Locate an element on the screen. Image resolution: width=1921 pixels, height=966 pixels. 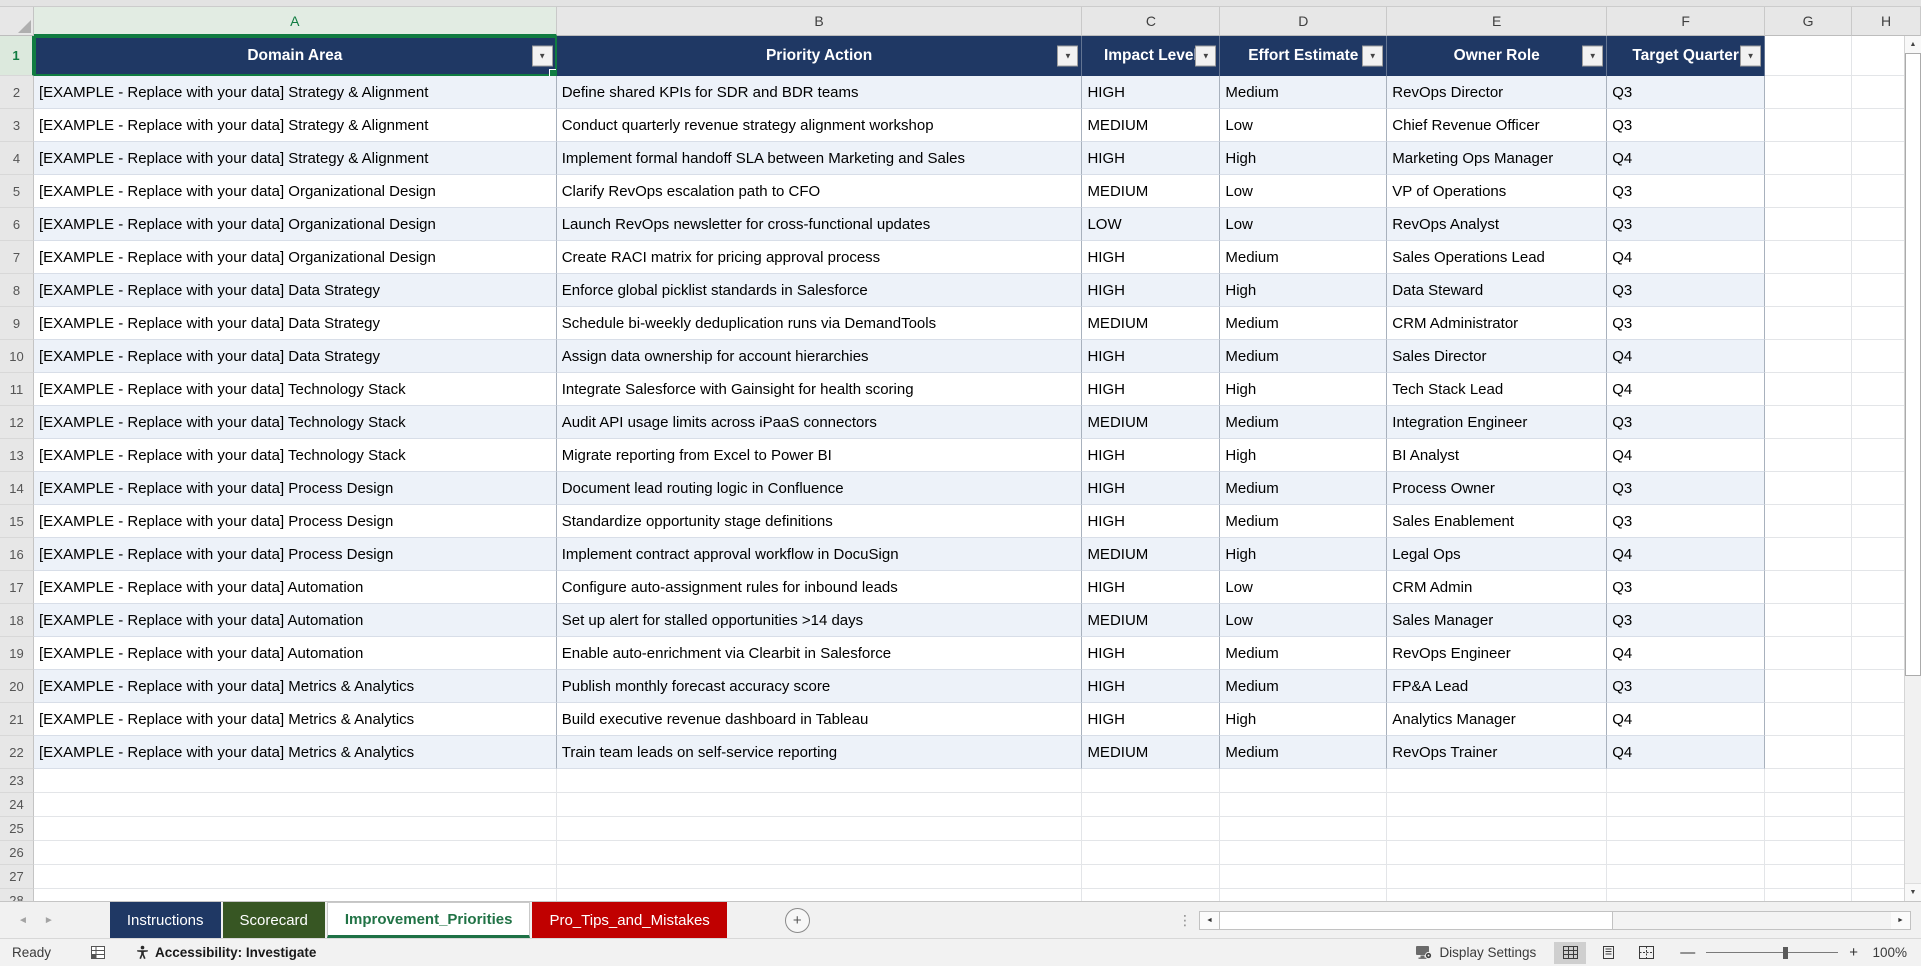
page-break-preview-button is located at coordinates (1646, 953).